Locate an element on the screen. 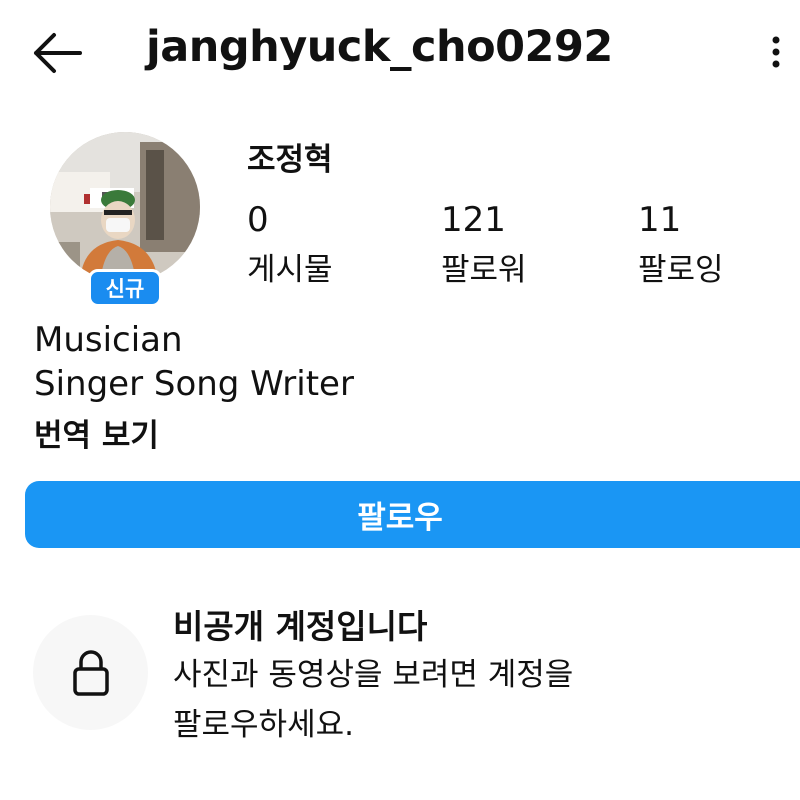 The width and height of the screenshot is (800, 800). bio: Musician Singer Song Writer is located at coordinates (194, 362).